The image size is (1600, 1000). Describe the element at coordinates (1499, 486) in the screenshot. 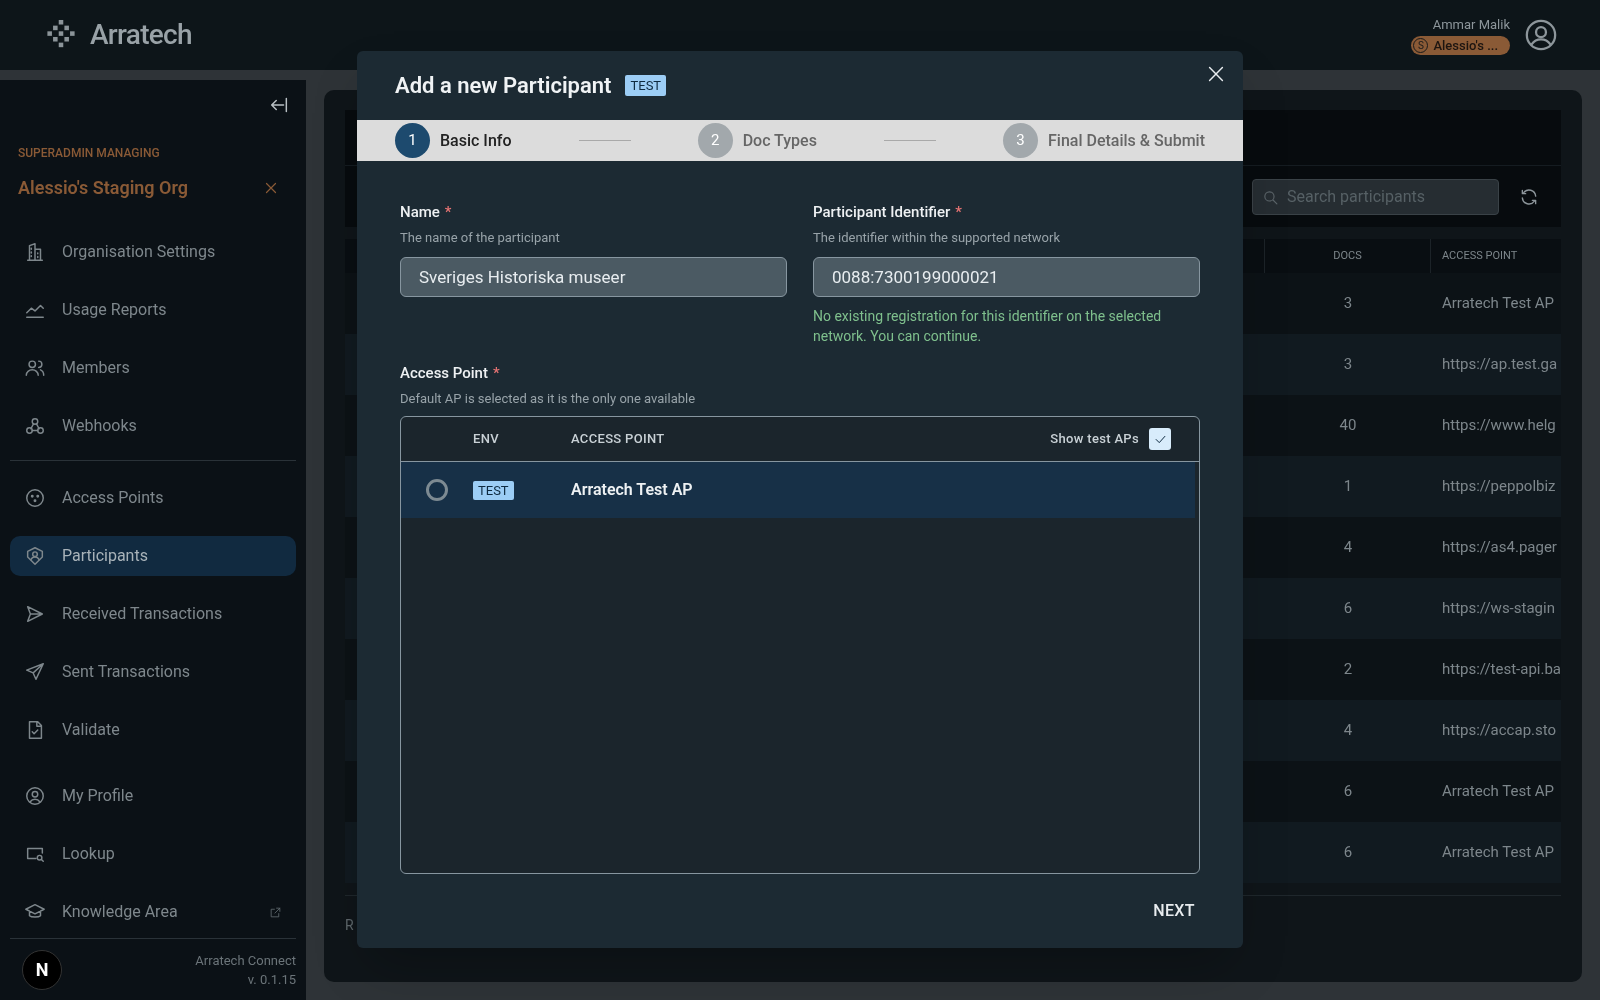

I see `table-cell: https://peppolbiz` at that location.